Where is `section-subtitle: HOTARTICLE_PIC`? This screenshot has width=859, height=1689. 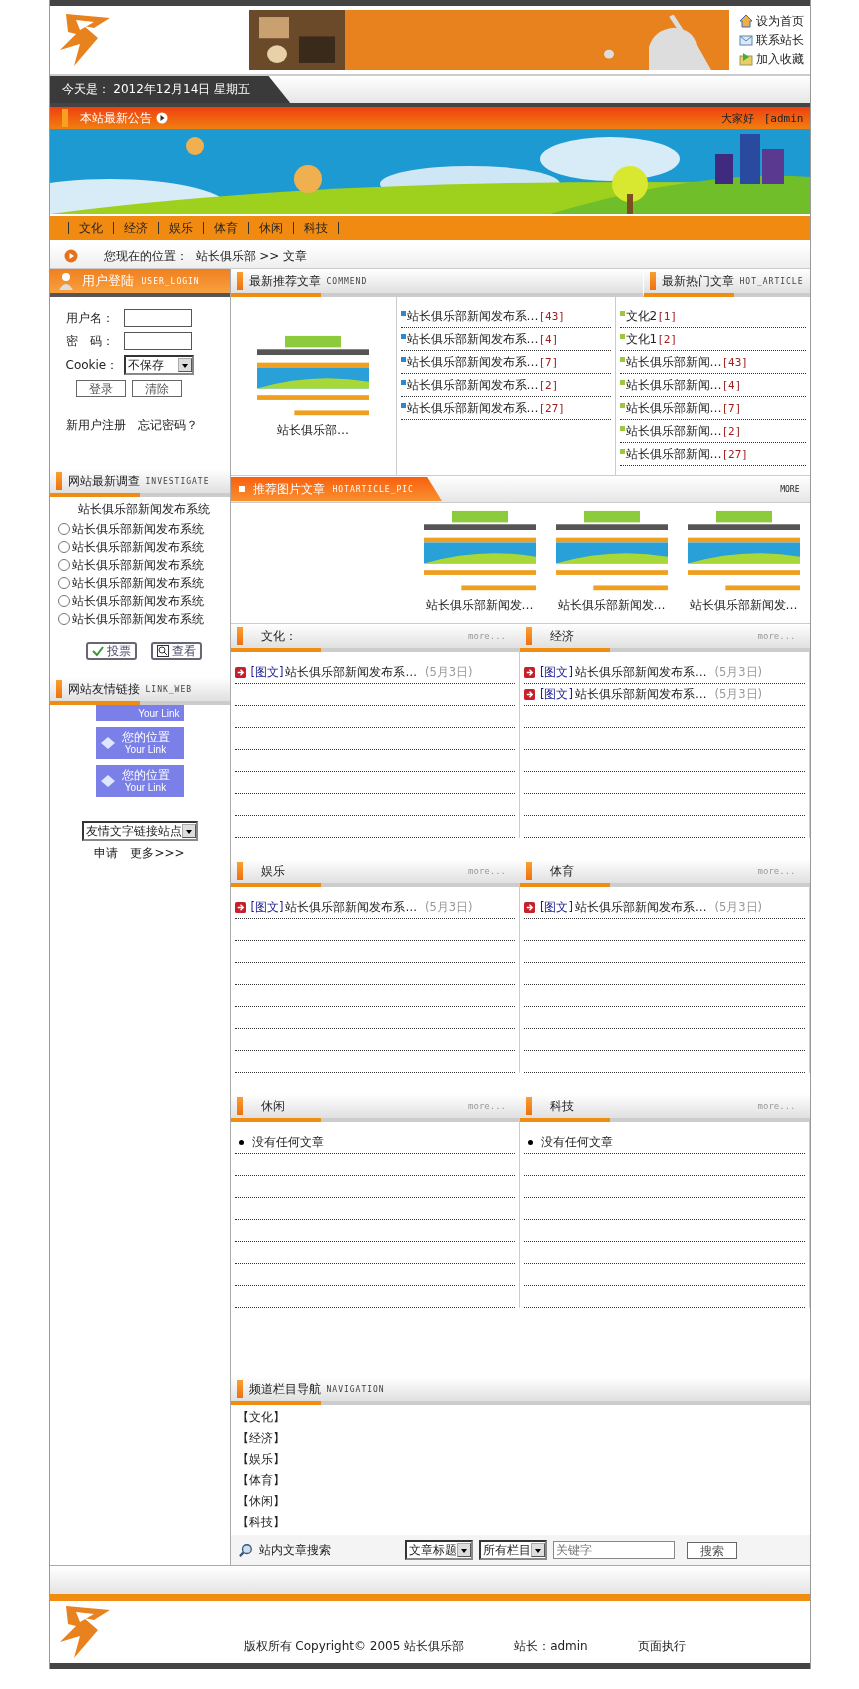
section-subtitle: HOTARTICLE_PIC is located at coordinates (373, 489).